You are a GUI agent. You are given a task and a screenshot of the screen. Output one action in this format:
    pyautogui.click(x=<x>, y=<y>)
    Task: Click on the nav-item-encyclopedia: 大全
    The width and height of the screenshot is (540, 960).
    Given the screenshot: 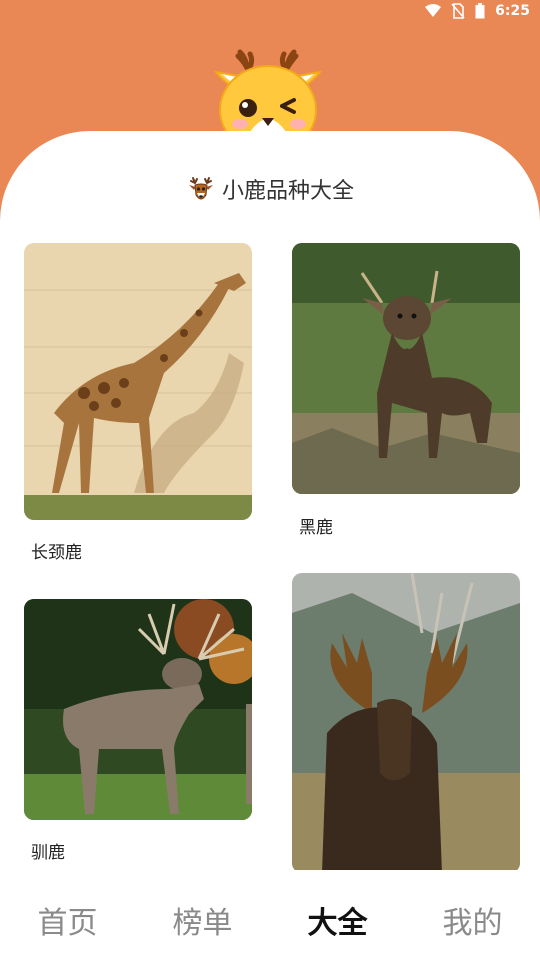 What is the action you would take?
    pyautogui.click(x=337, y=920)
    